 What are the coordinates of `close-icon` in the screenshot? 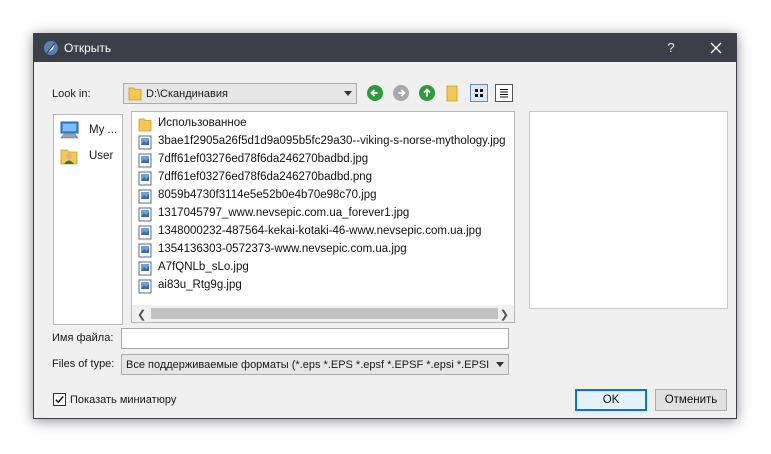 It's located at (716, 48).